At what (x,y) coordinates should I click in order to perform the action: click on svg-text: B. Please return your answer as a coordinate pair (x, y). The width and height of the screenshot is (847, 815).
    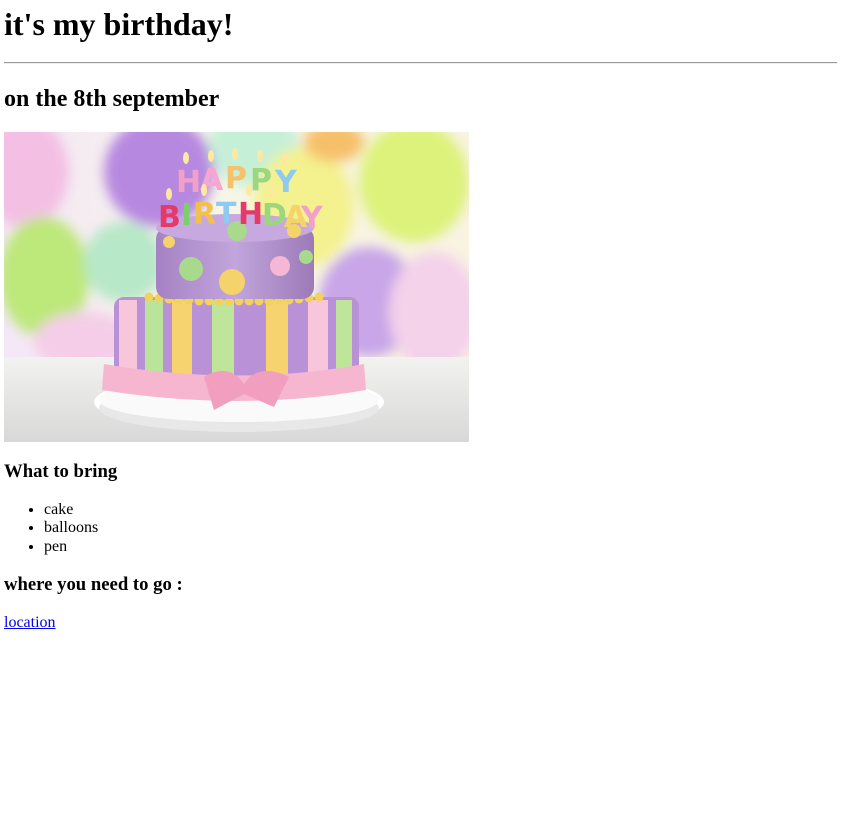
    Looking at the image, I should click on (169, 217).